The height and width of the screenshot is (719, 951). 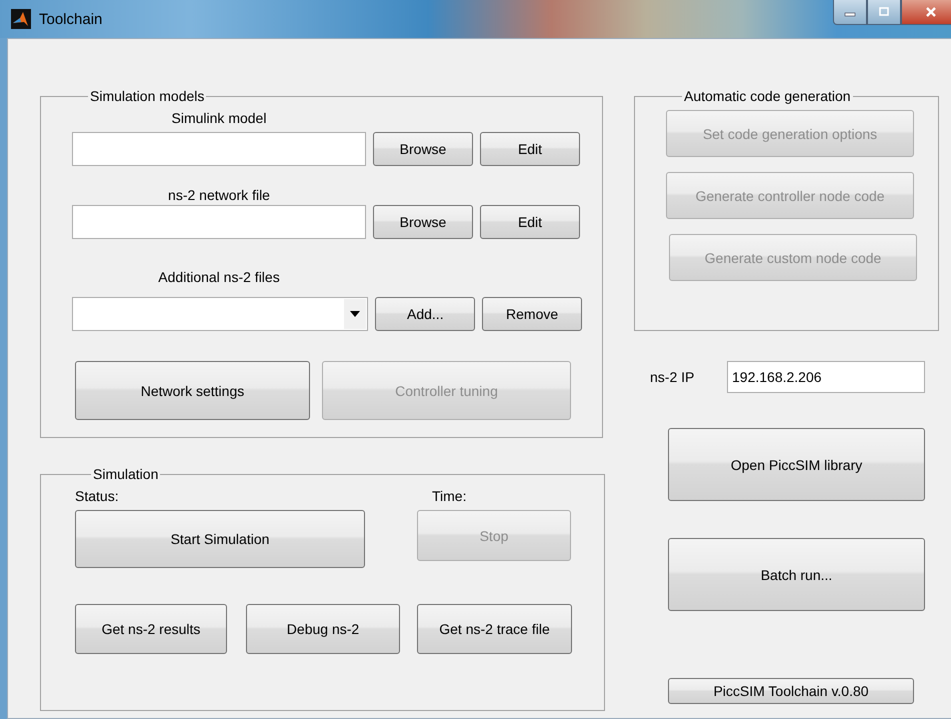 I want to click on button: Network settings, so click(x=192, y=390).